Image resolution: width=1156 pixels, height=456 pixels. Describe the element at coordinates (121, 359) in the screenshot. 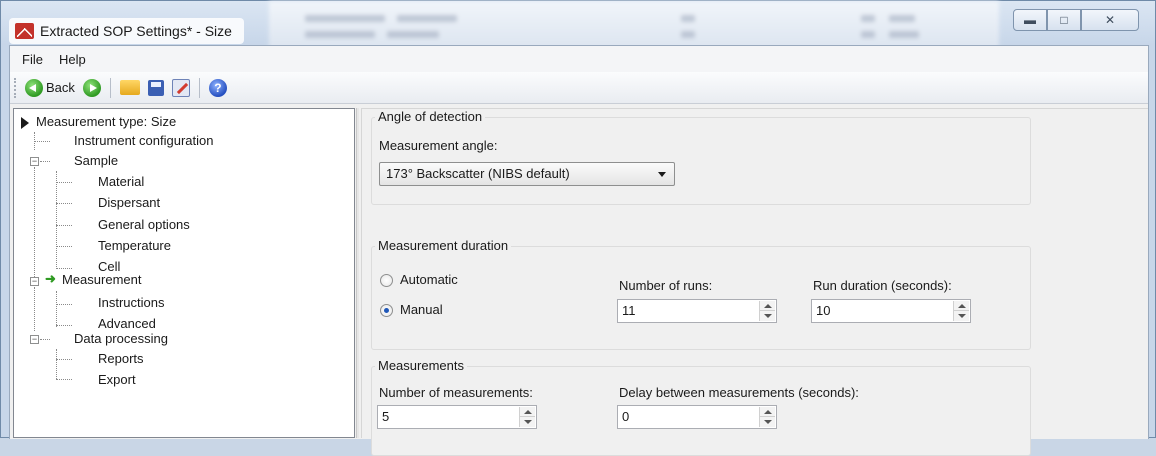

I see `tree-item-reports: Reports` at that location.